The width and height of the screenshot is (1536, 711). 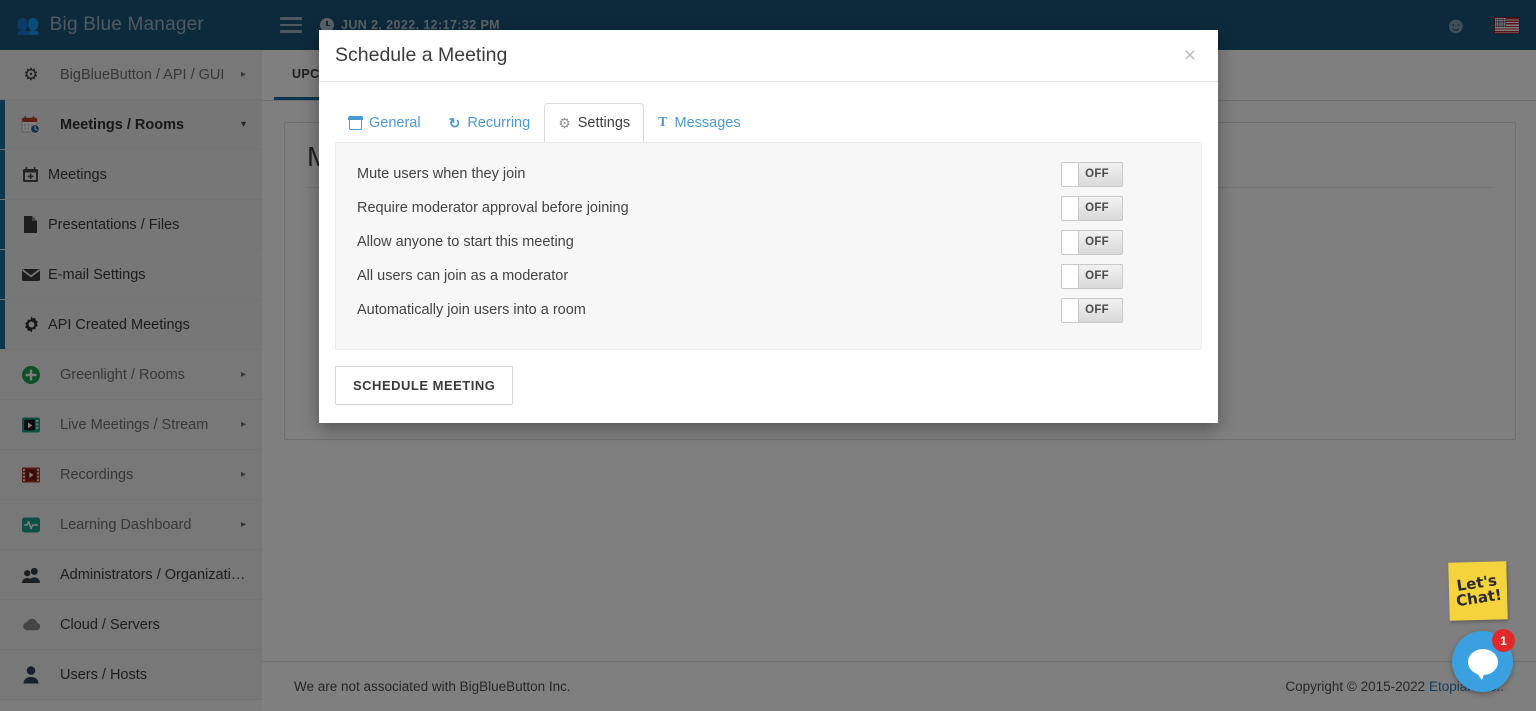 I want to click on modal-footer: SCHEDULE MEETING, so click(x=768, y=386).